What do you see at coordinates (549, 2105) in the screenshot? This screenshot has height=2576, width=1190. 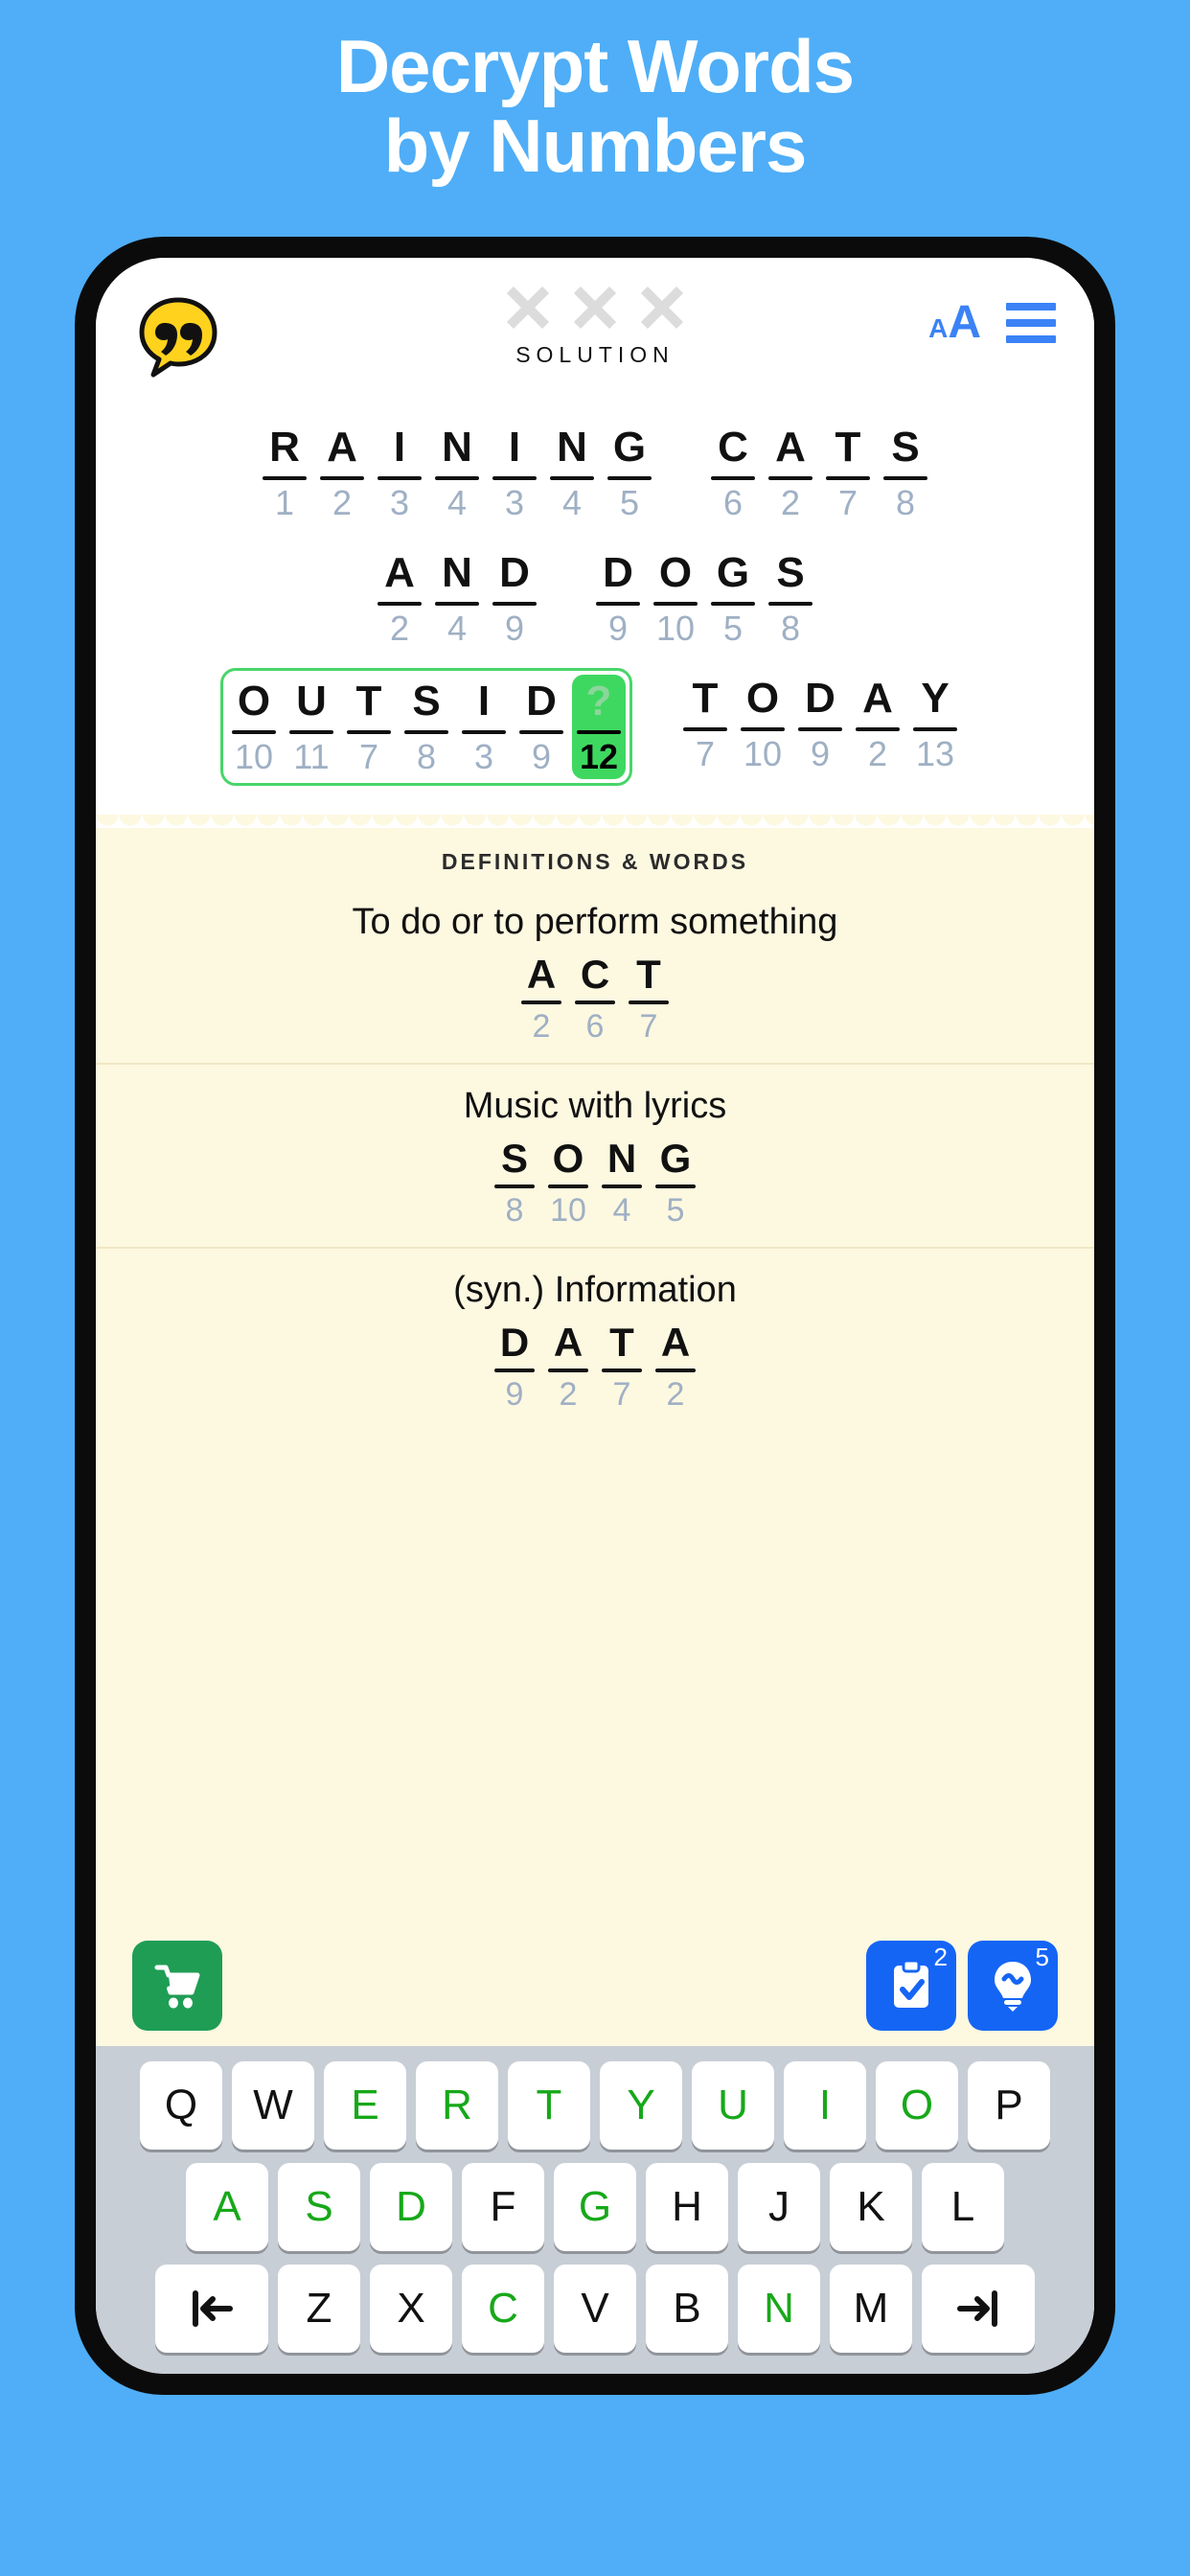 I see `key-T: T` at bounding box center [549, 2105].